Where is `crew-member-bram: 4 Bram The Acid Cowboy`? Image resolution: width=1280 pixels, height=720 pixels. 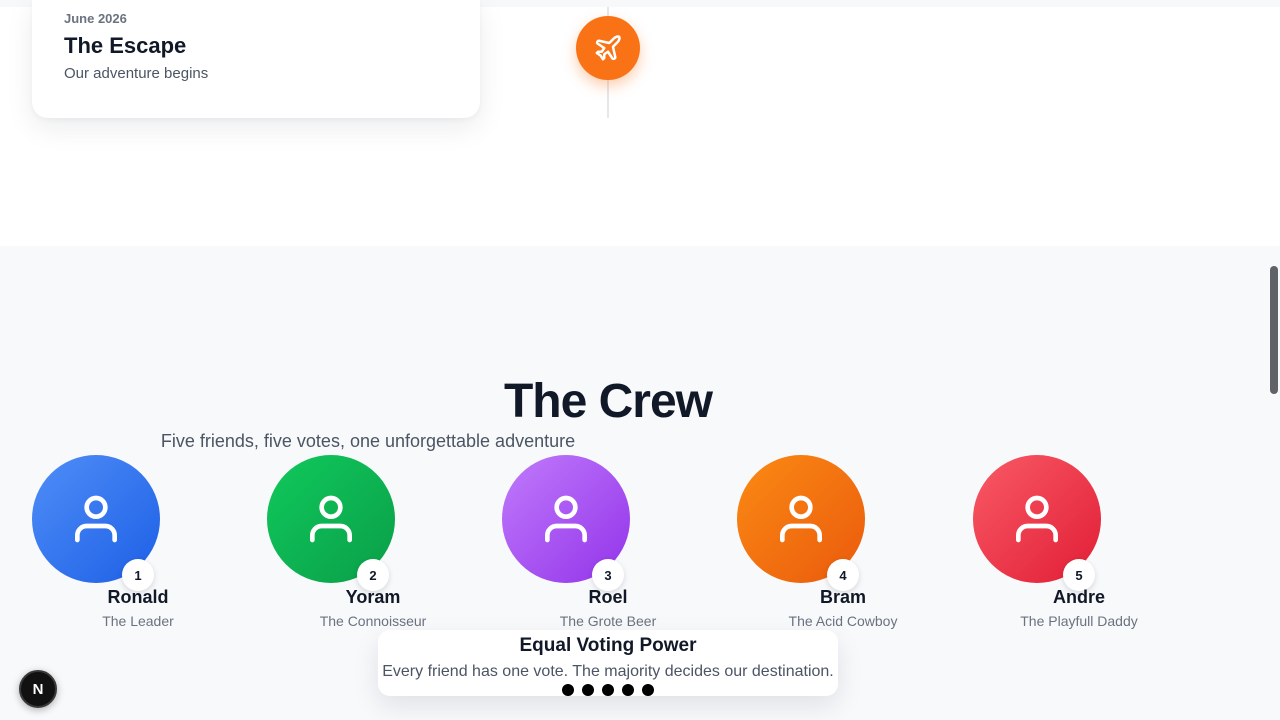 crew-member-bram: 4 Bram The Acid Cowboy is located at coordinates (843, 543).